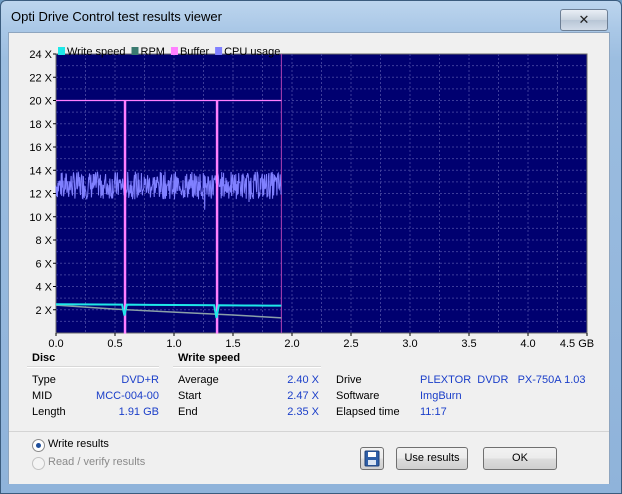 The image size is (622, 494). What do you see at coordinates (232, 343) in the screenshot?
I see `x-tick-label: 1.5` at bounding box center [232, 343].